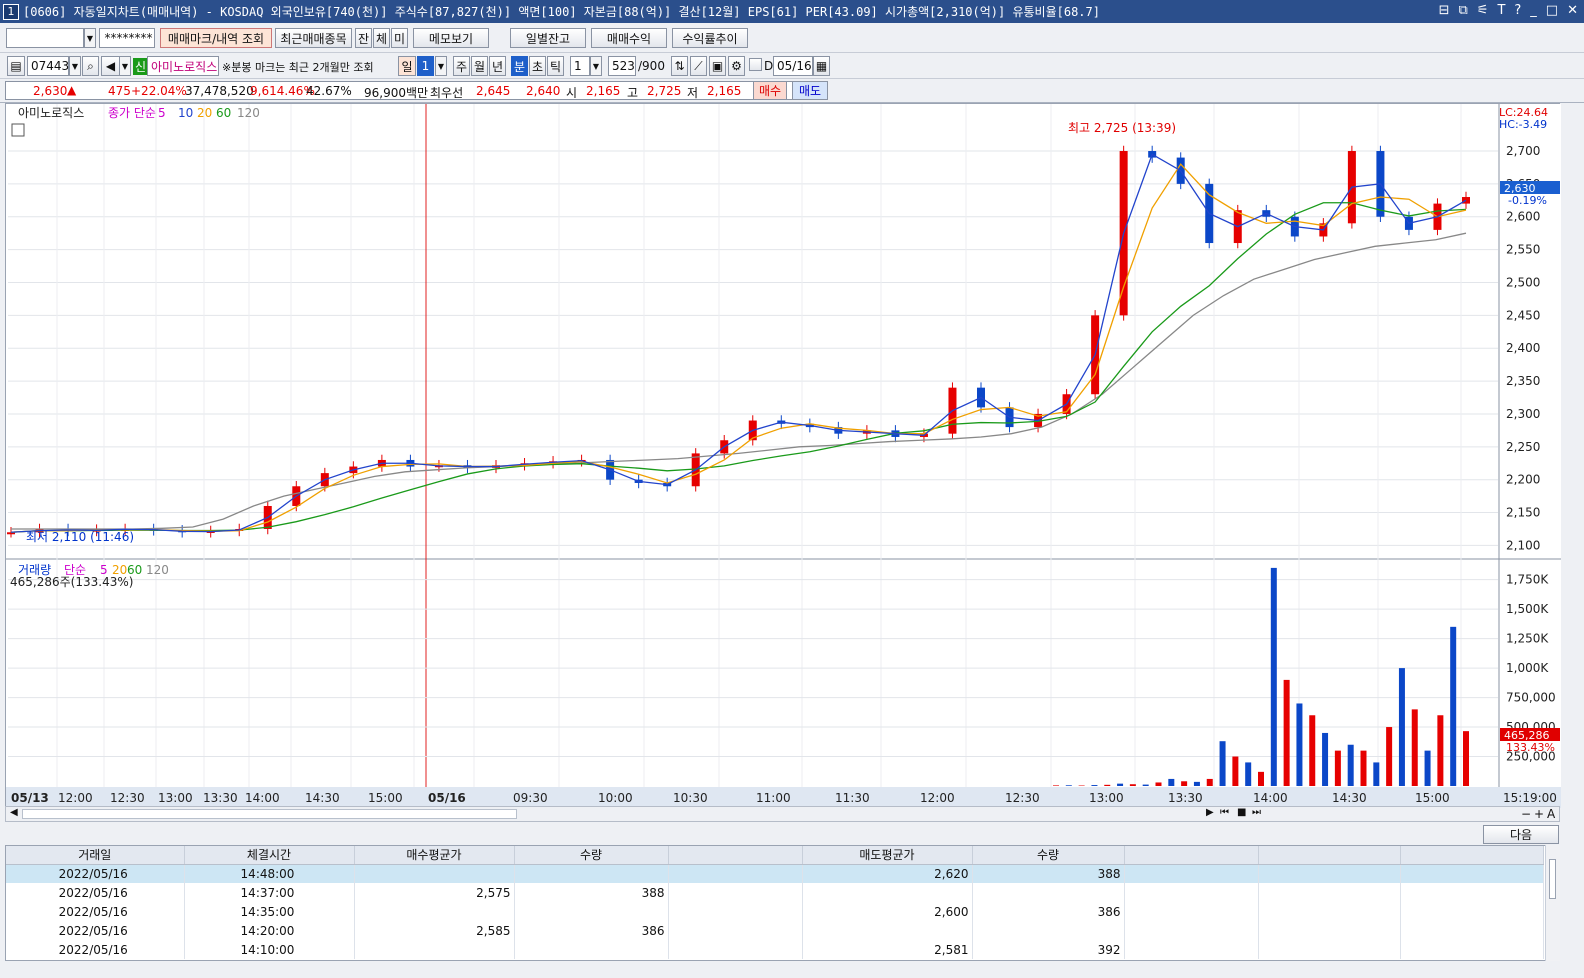  I want to click on stop-icon: ■, so click(1241, 812).